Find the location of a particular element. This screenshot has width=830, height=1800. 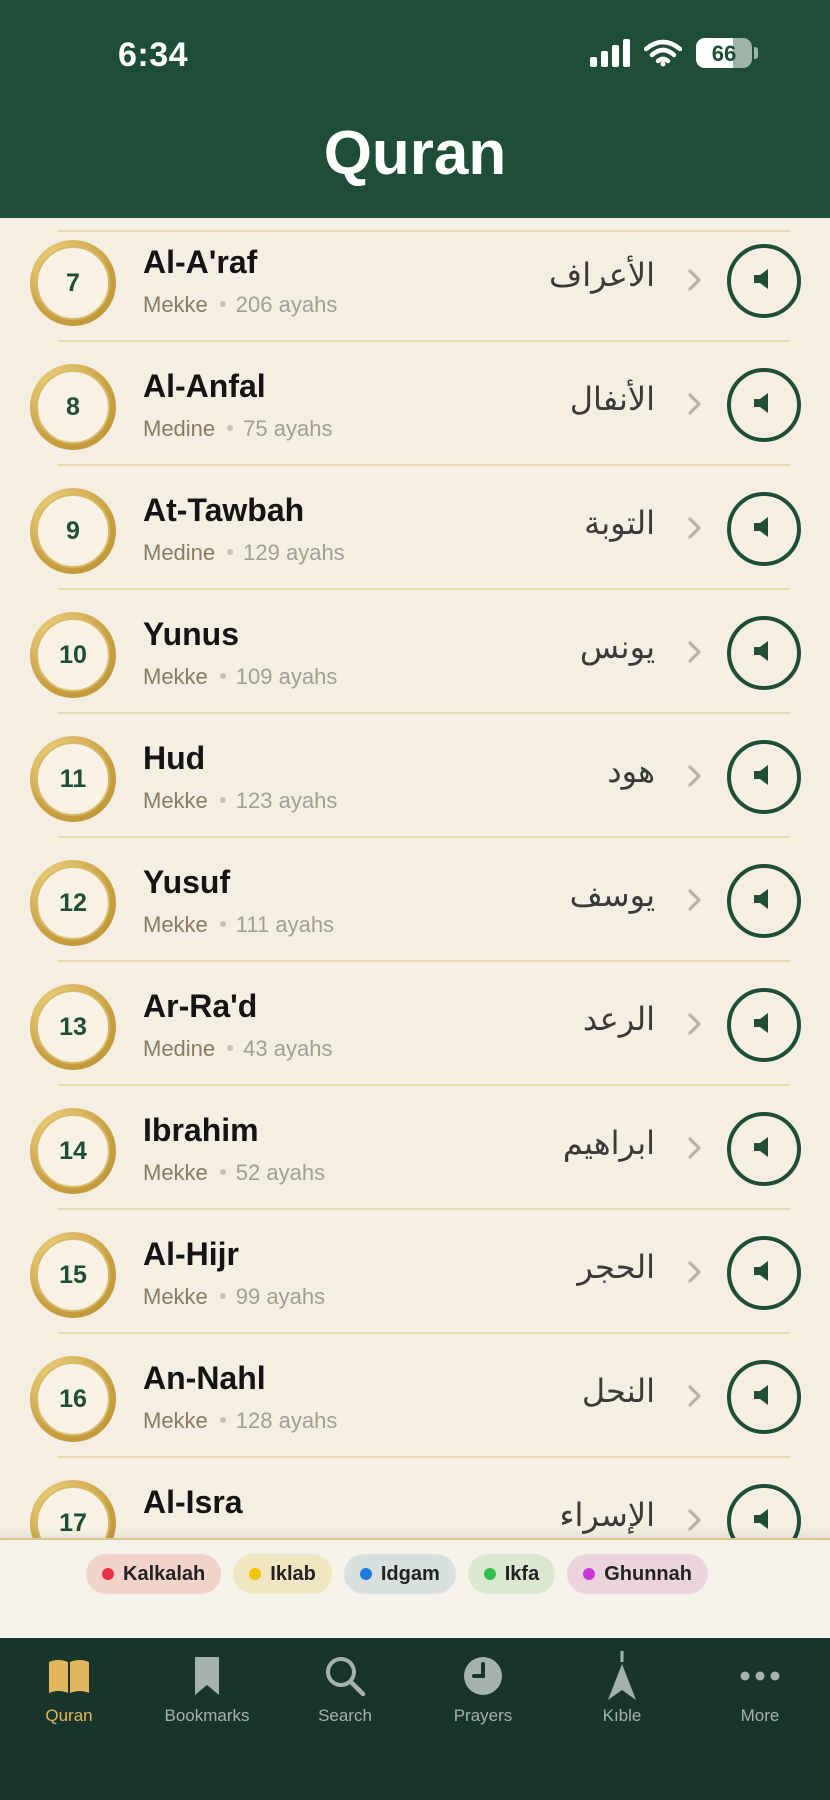

surah-arabic-name: يونس is located at coordinates (617, 647).